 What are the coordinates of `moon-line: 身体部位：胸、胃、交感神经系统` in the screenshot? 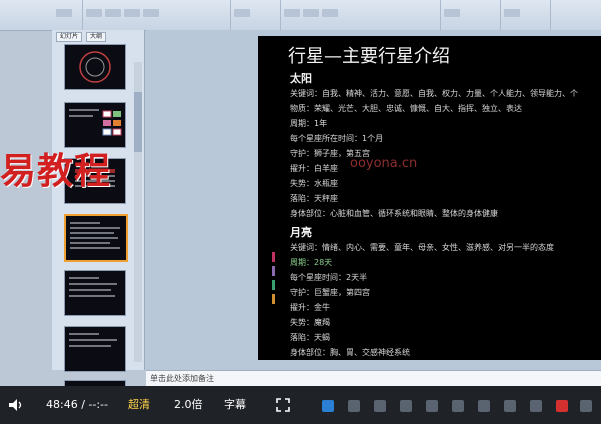 It's located at (350, 352).